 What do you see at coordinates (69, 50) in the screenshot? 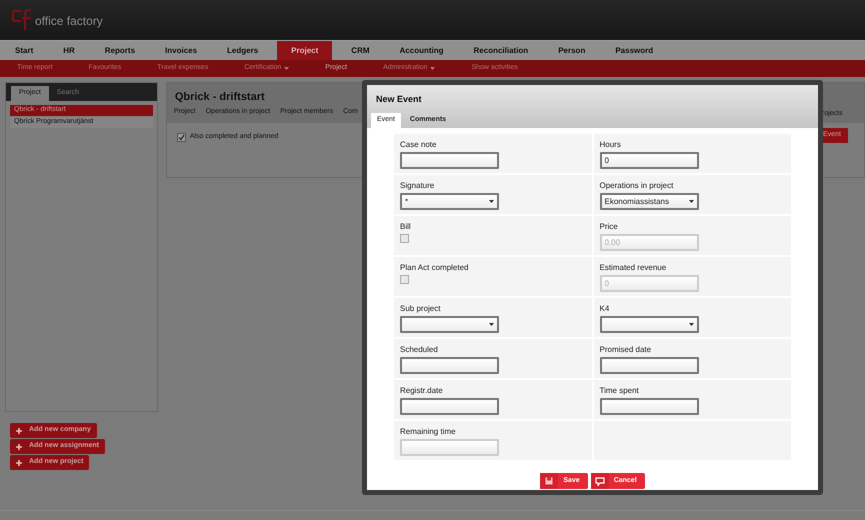
I see `nav-tab: HR` at bounding box center [69, 50].